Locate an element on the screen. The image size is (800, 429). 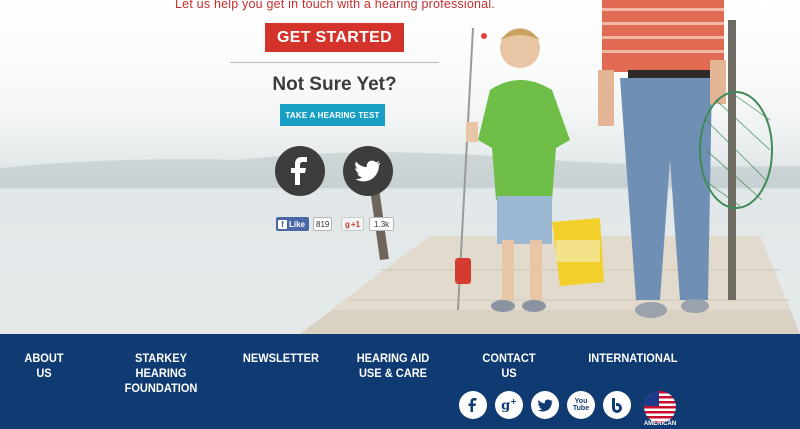
facebook-like-label: Like is located at coordinates (297, 224).